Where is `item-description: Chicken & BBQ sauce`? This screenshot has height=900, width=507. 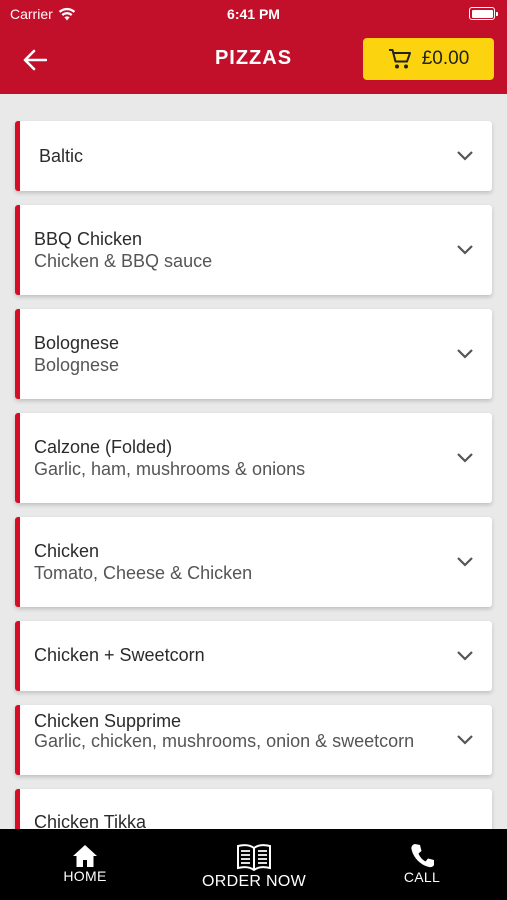
item-description: Chicken & BBQ sauce is located at coordinates (123, 261).